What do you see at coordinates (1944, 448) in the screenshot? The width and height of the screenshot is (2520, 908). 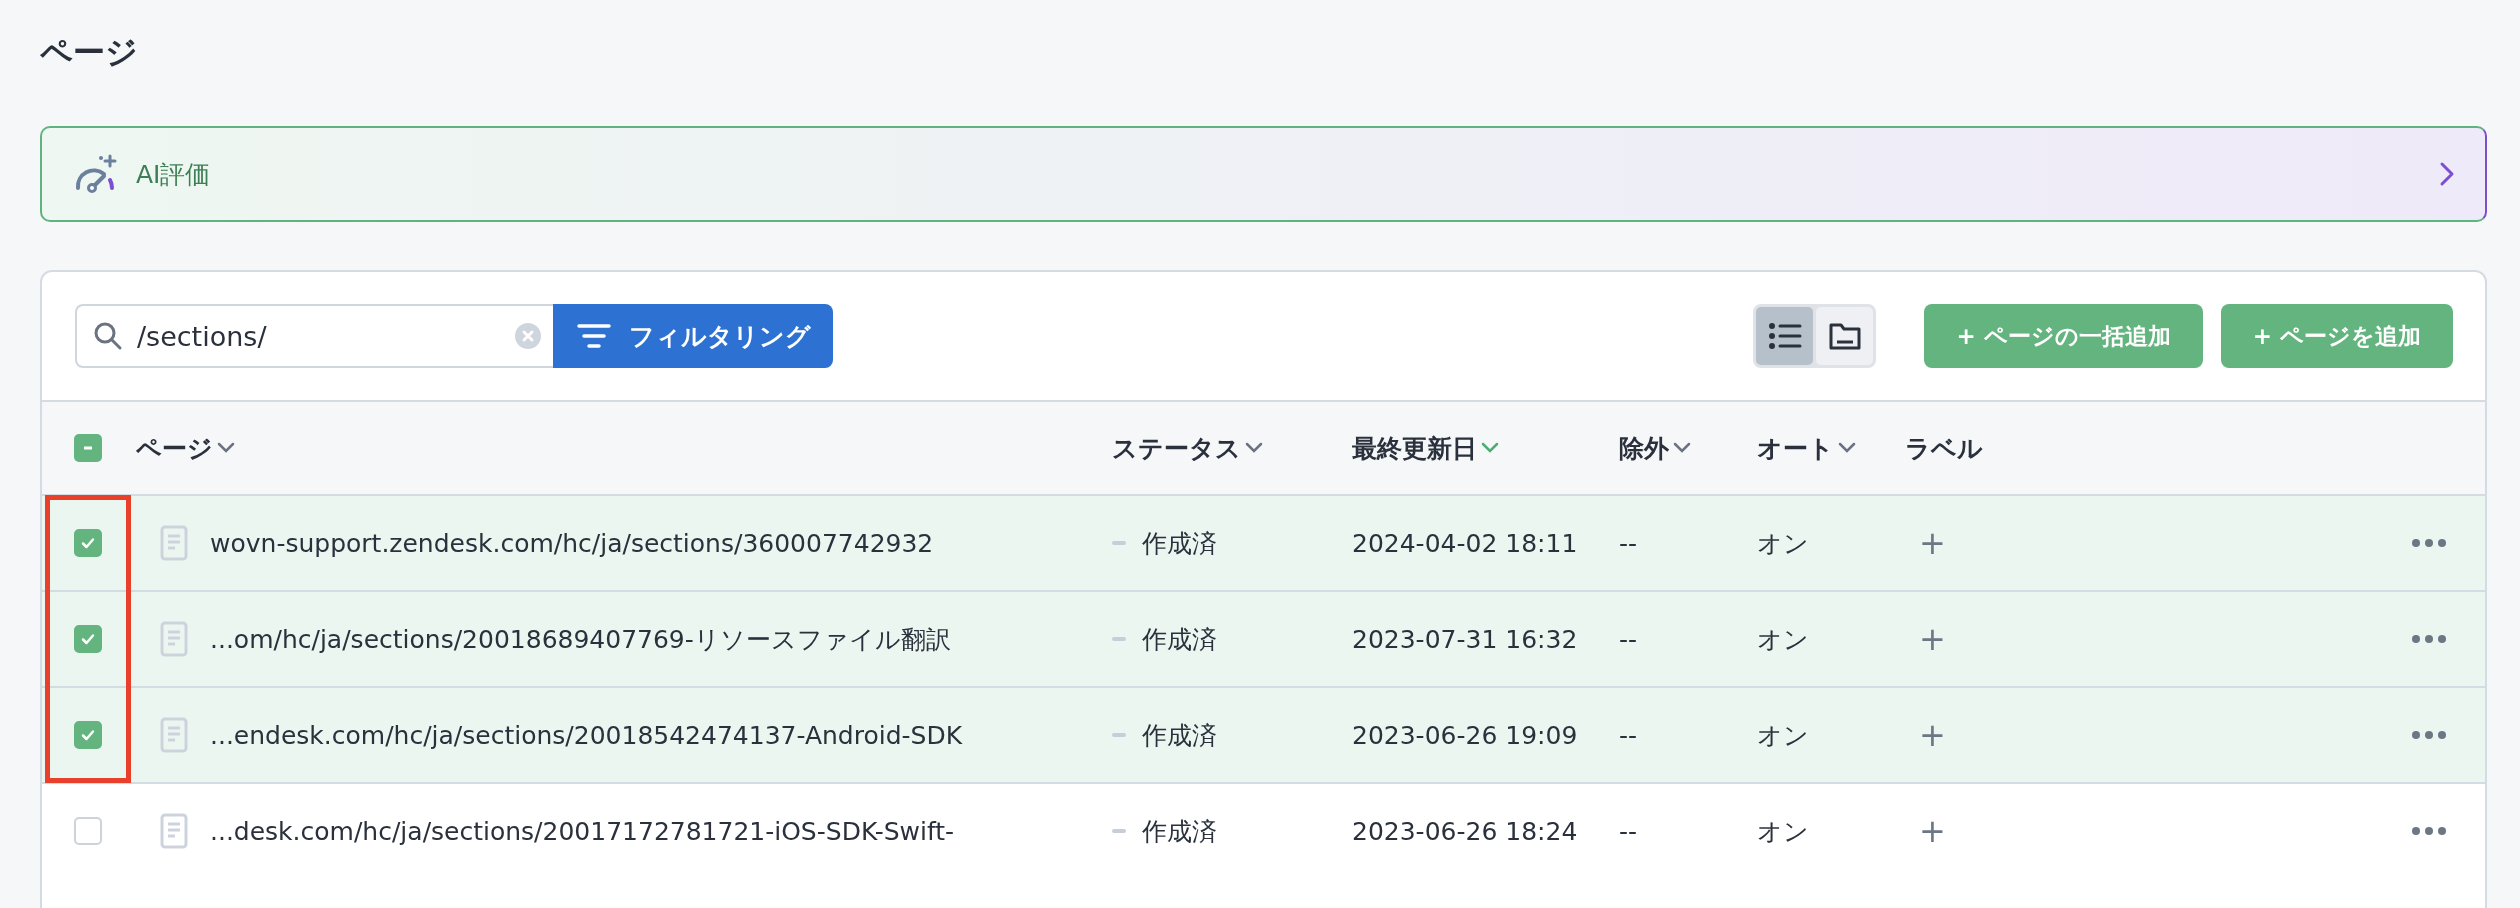 I see `column-header: ラベル` at bounding box center [1944, 448].